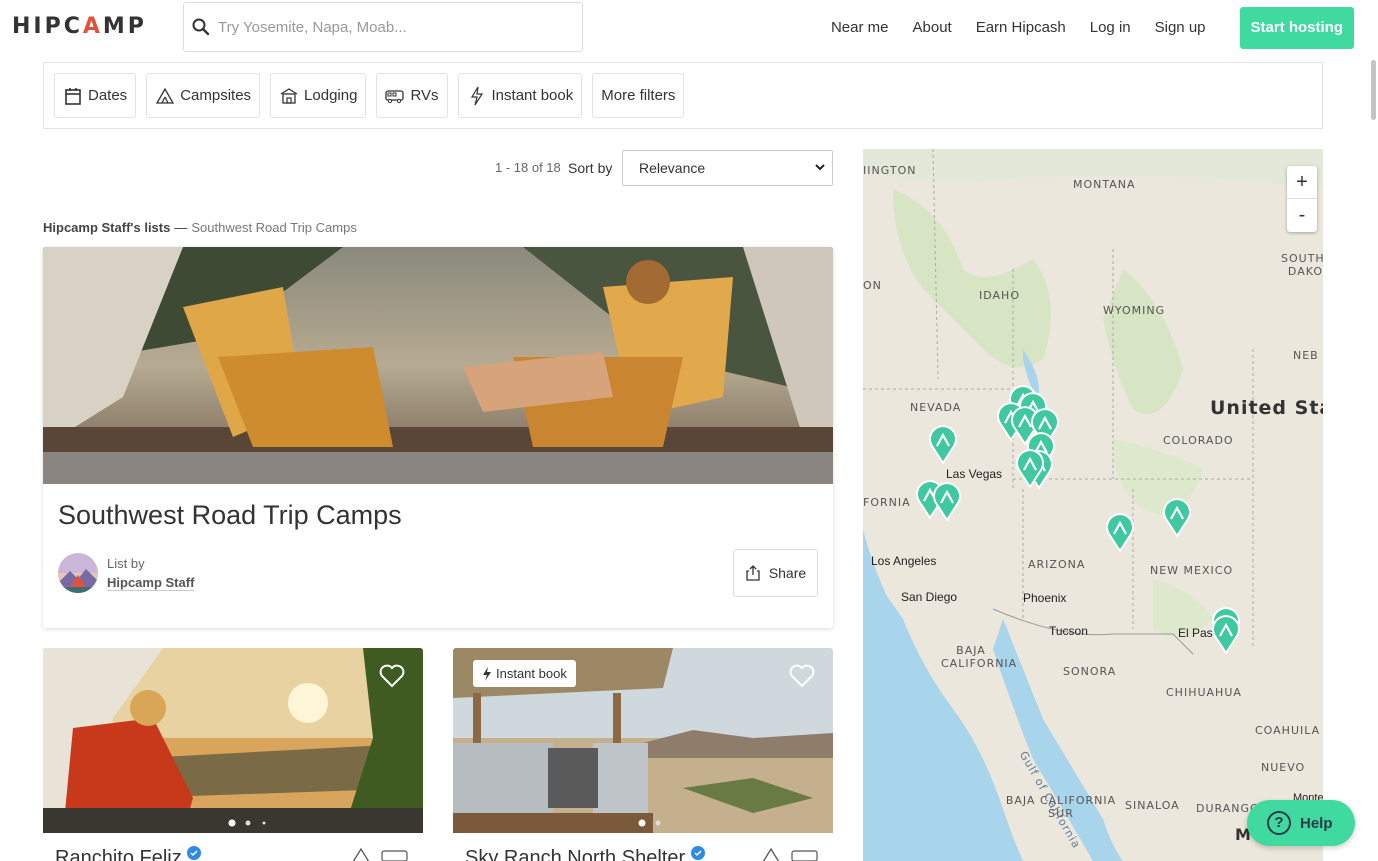 The width and height of the screenshot is (1378, 861). I want to click on sort-select: Relevance, so click(727, 168).